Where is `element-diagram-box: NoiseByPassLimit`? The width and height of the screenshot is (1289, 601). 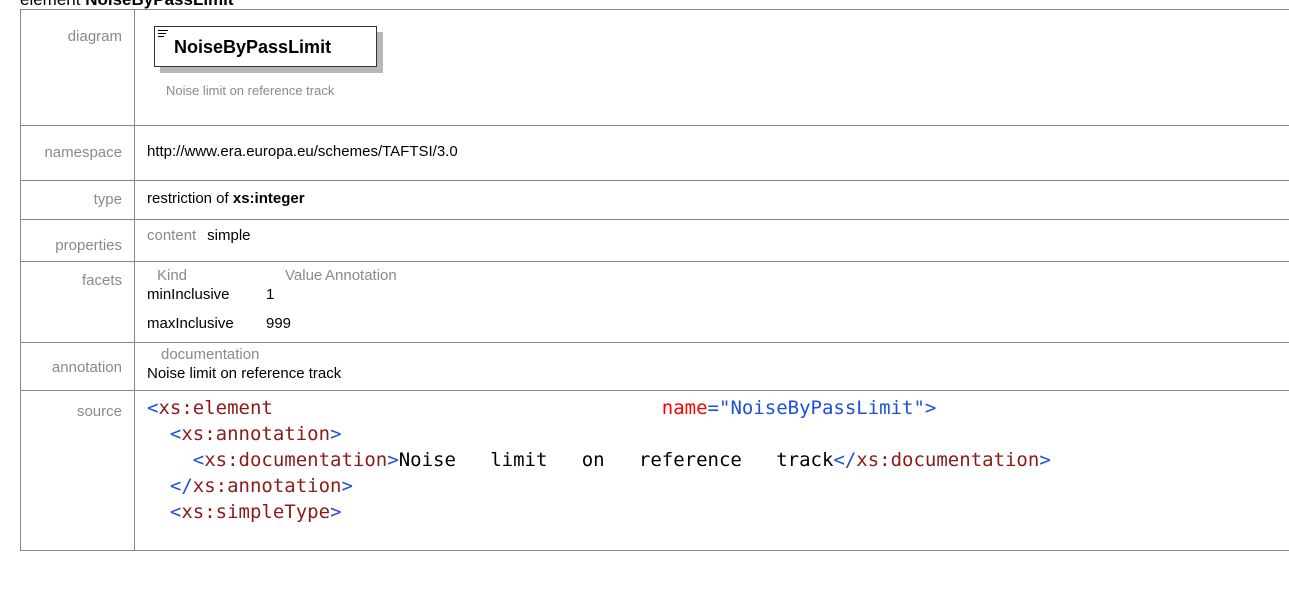
element-diagram-box: NoiseByPassLimit is located at coordinates (265, 46).